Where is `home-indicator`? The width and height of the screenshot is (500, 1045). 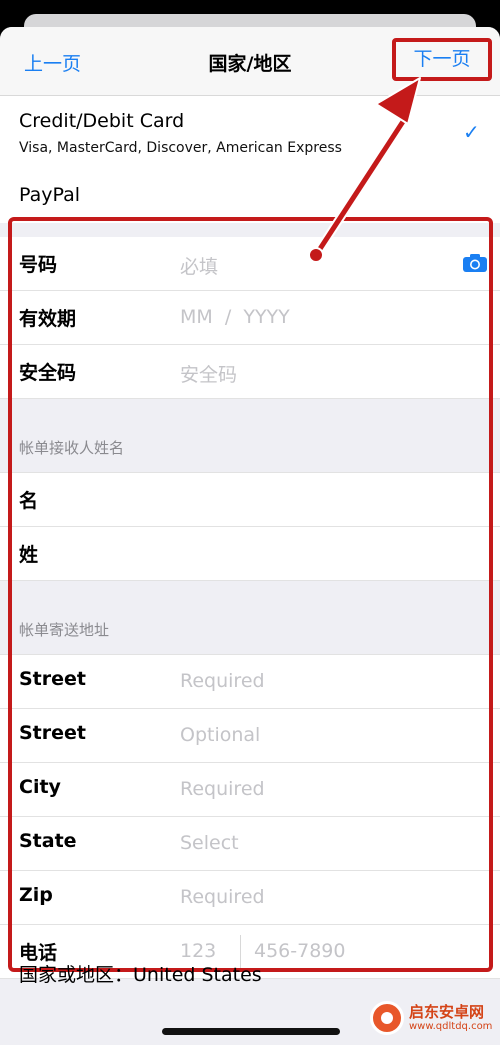 home-indicator is located at coordinates (251, 1031).